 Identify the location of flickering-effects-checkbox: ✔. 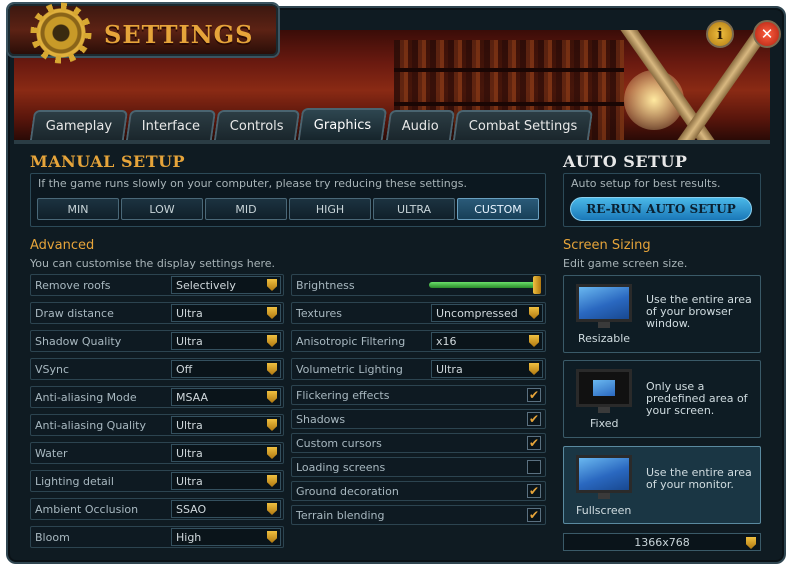
(534, 395).